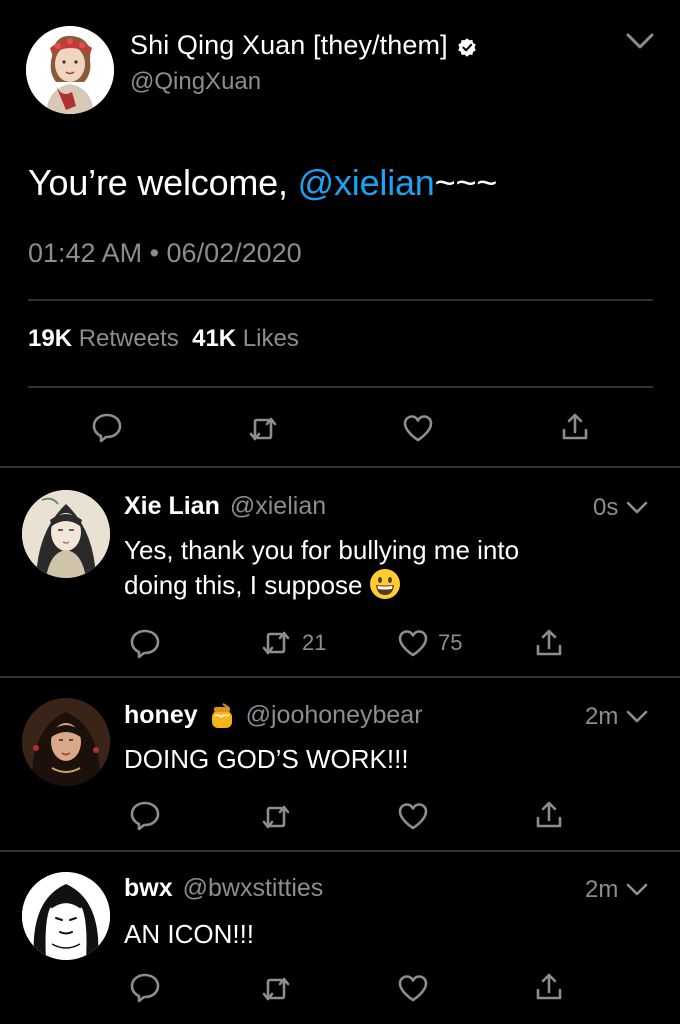 Image resolution: width=680 pixels, height=1024 pixels. What do you see at coordinates (621, 508) in the screenshot?
I see `reply-time: 0s` at bounding box center [621, 508].